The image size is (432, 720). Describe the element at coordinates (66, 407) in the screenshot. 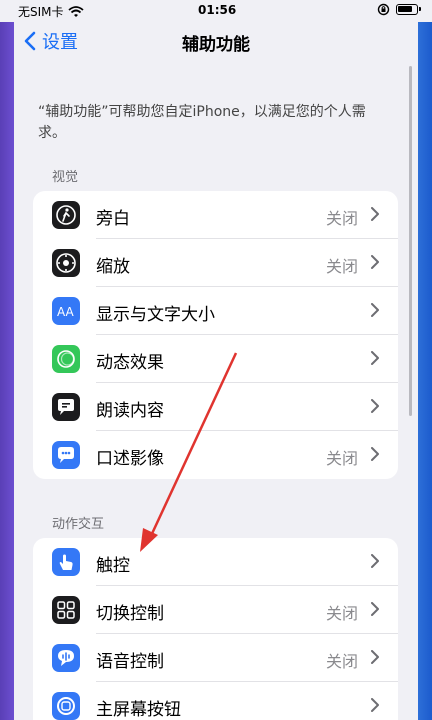

I see `spoken-content-icon` at that location.